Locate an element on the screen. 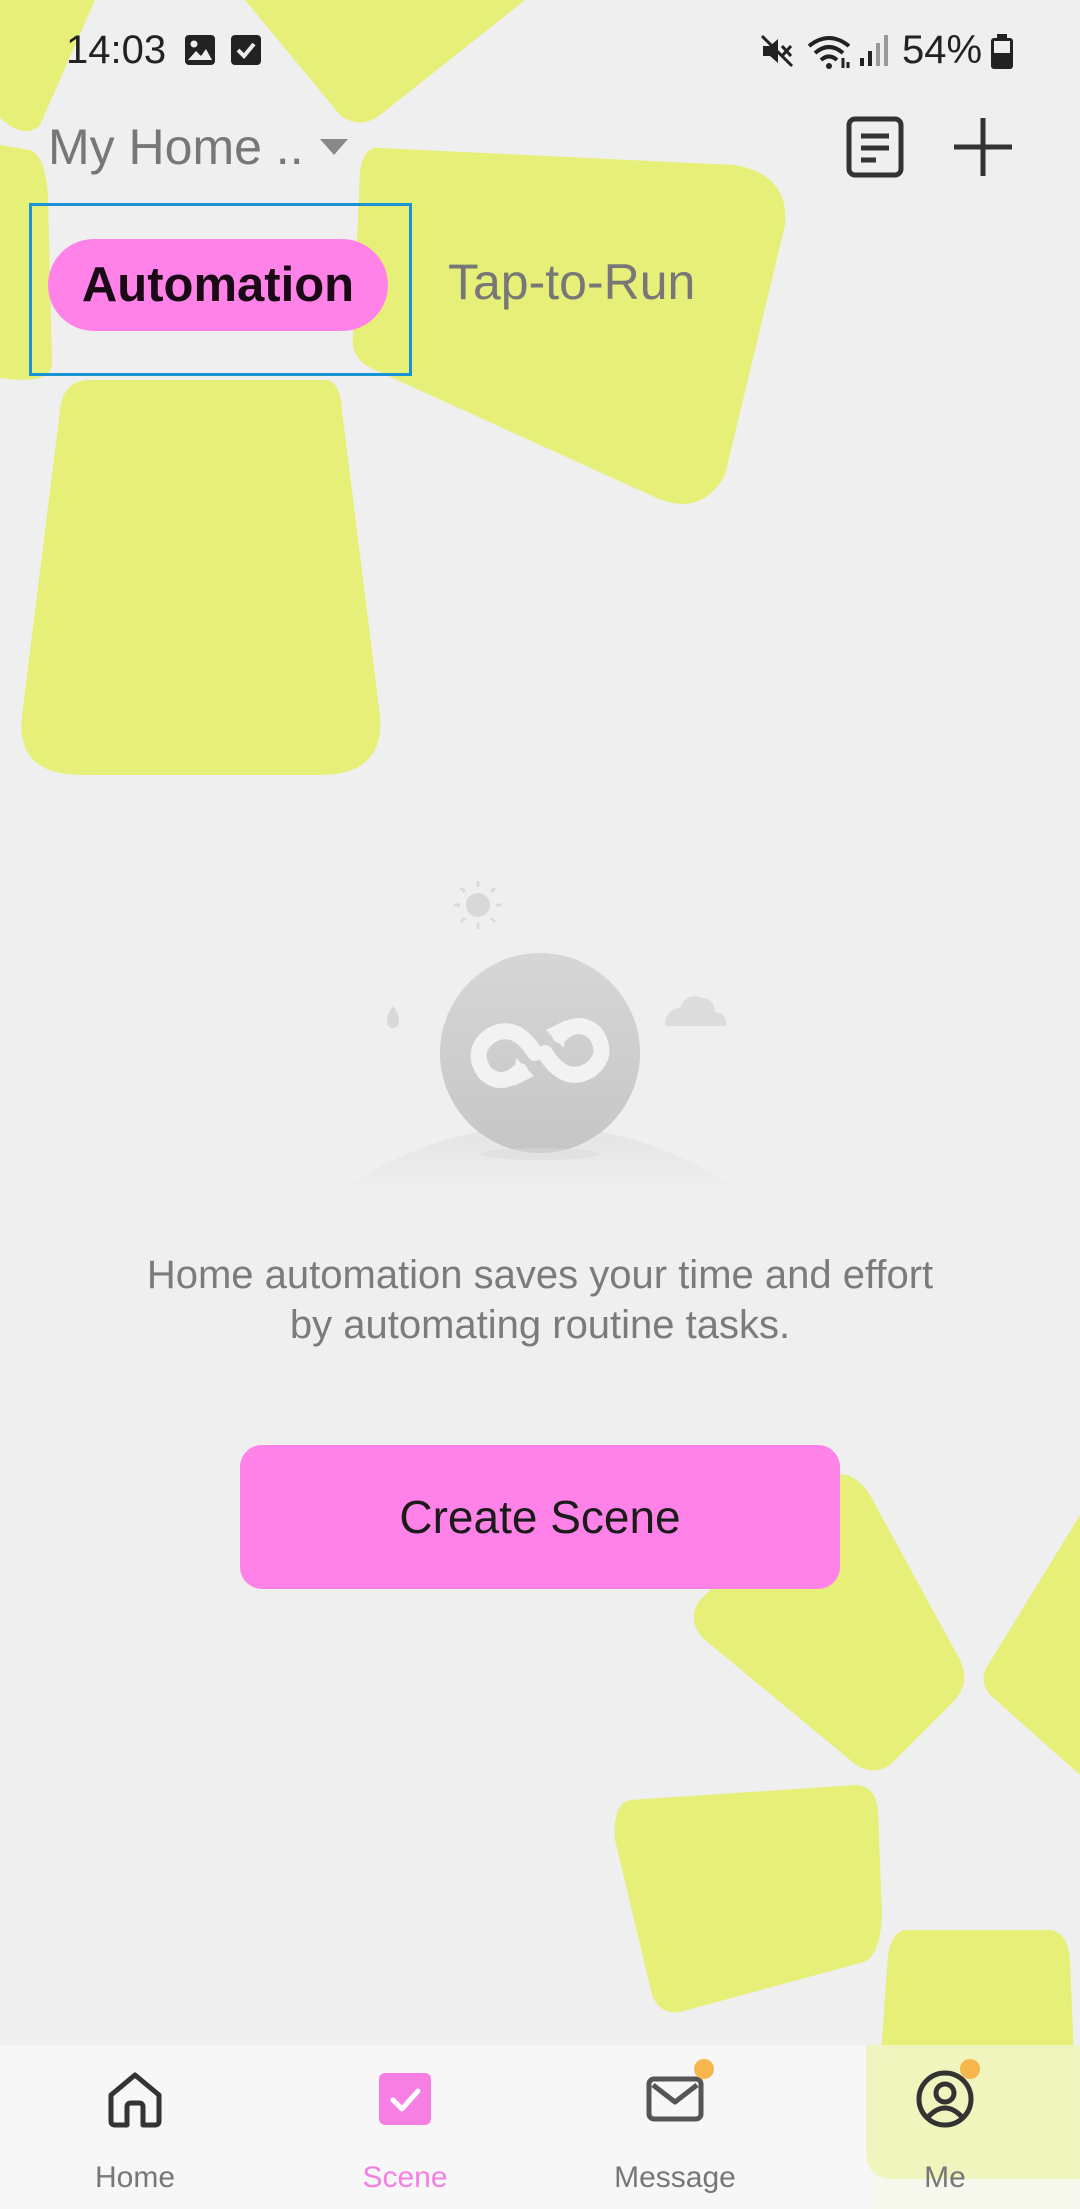 Image resolution: width=1080 pixels, height=2209 pixels. home-selector: My Home .. is located at coordinates (199, 147).